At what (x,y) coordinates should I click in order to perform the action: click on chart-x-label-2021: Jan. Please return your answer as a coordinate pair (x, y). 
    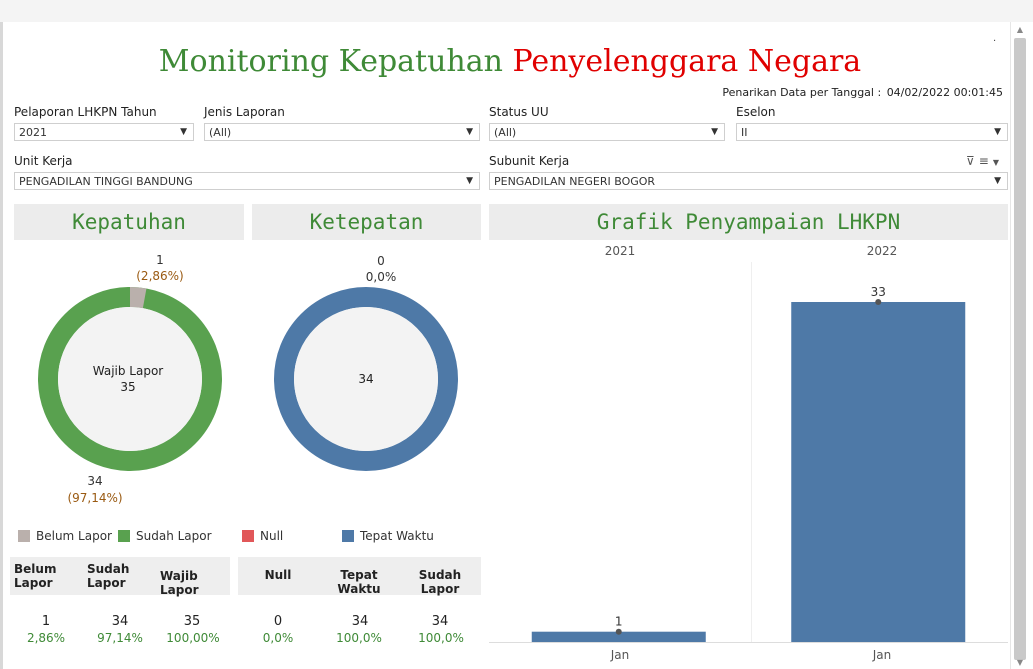
    Looking at the image, I should click on (620, 655).